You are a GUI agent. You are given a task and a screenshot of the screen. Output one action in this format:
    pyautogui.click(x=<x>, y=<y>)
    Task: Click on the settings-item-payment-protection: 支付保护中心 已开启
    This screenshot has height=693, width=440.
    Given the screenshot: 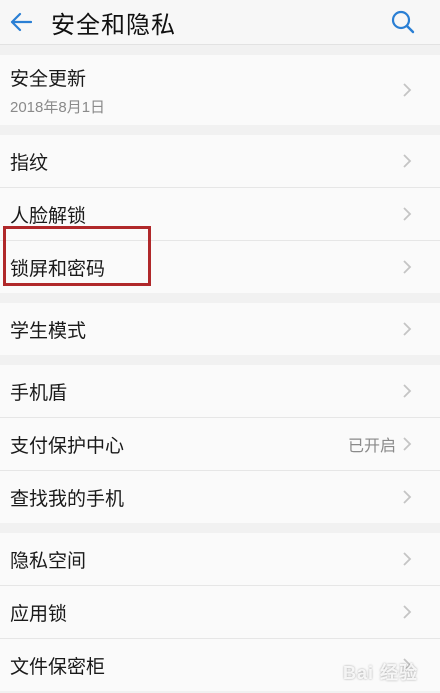 What is the action you would take?
    pyautogui.click(x=220, y=444)
    